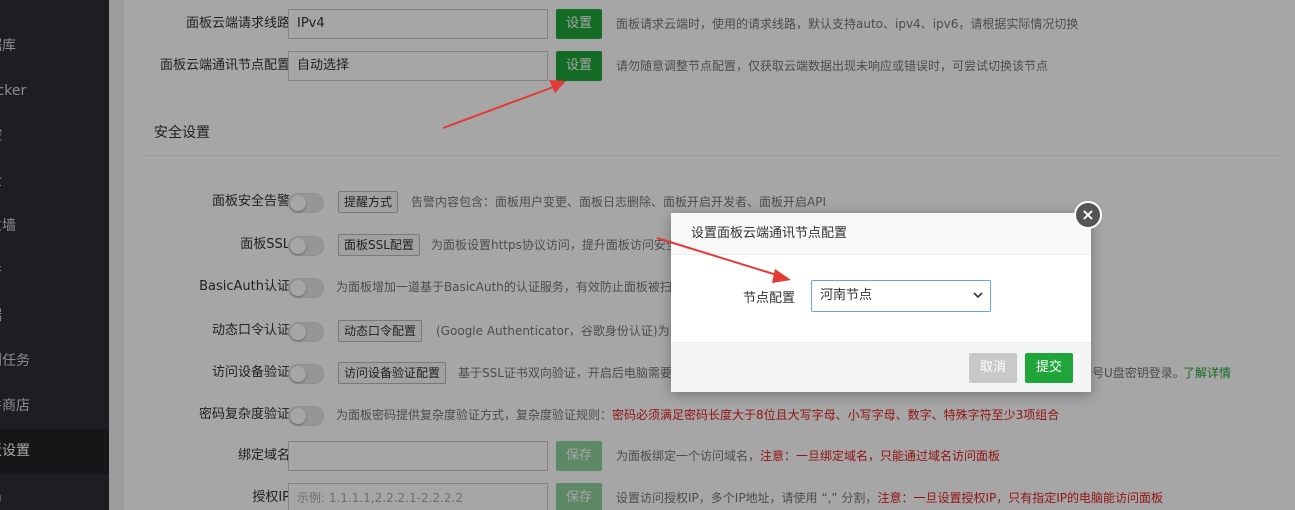 The width and height of the screenshot is (1295, 510). I want to click on close-icon: ×, so click(1088, 215).